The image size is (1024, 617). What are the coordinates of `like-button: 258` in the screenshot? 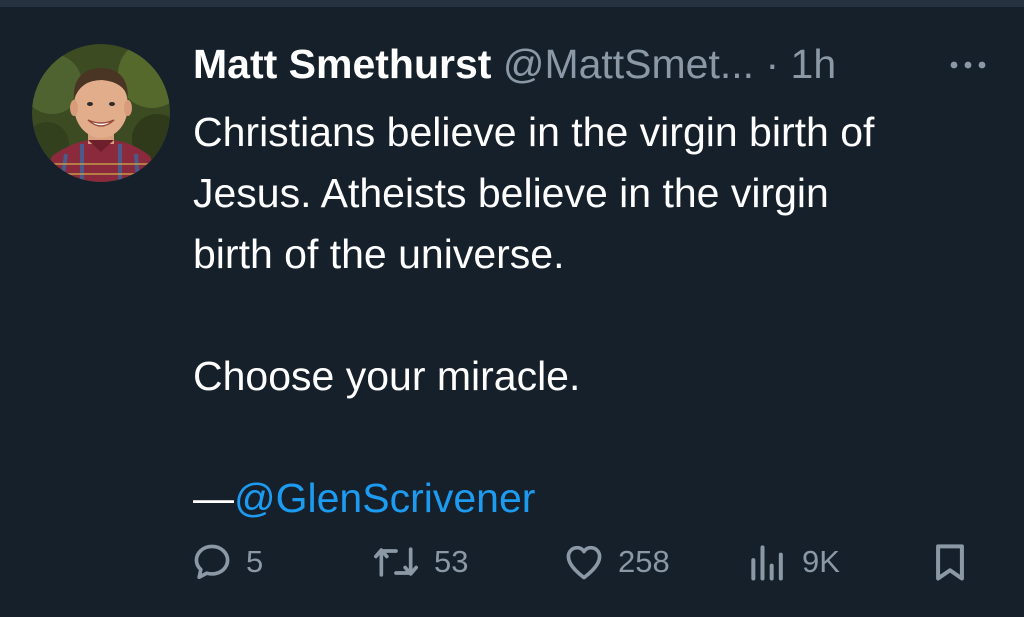 It's located at (616, 562).